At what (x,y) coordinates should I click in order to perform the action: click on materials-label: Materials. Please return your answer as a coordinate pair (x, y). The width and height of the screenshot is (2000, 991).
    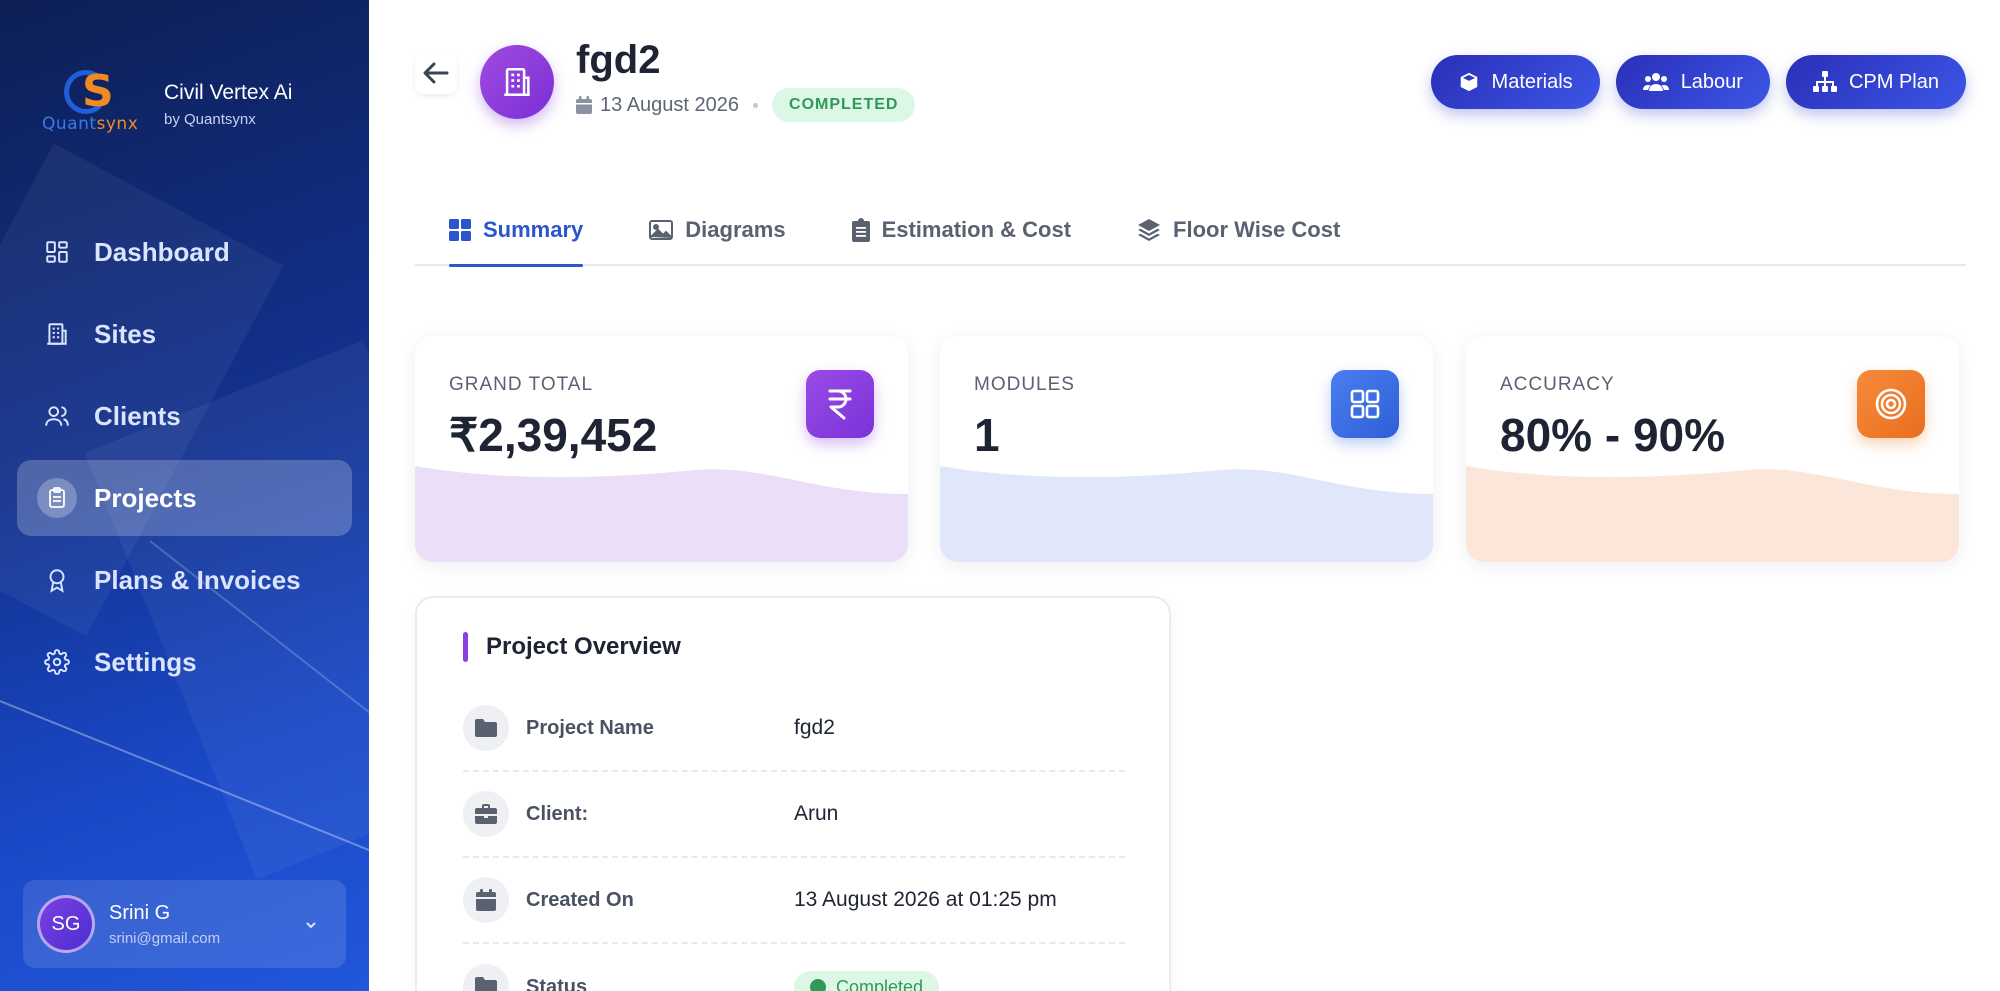
    Looking at the image, I should click on (1532, 81).